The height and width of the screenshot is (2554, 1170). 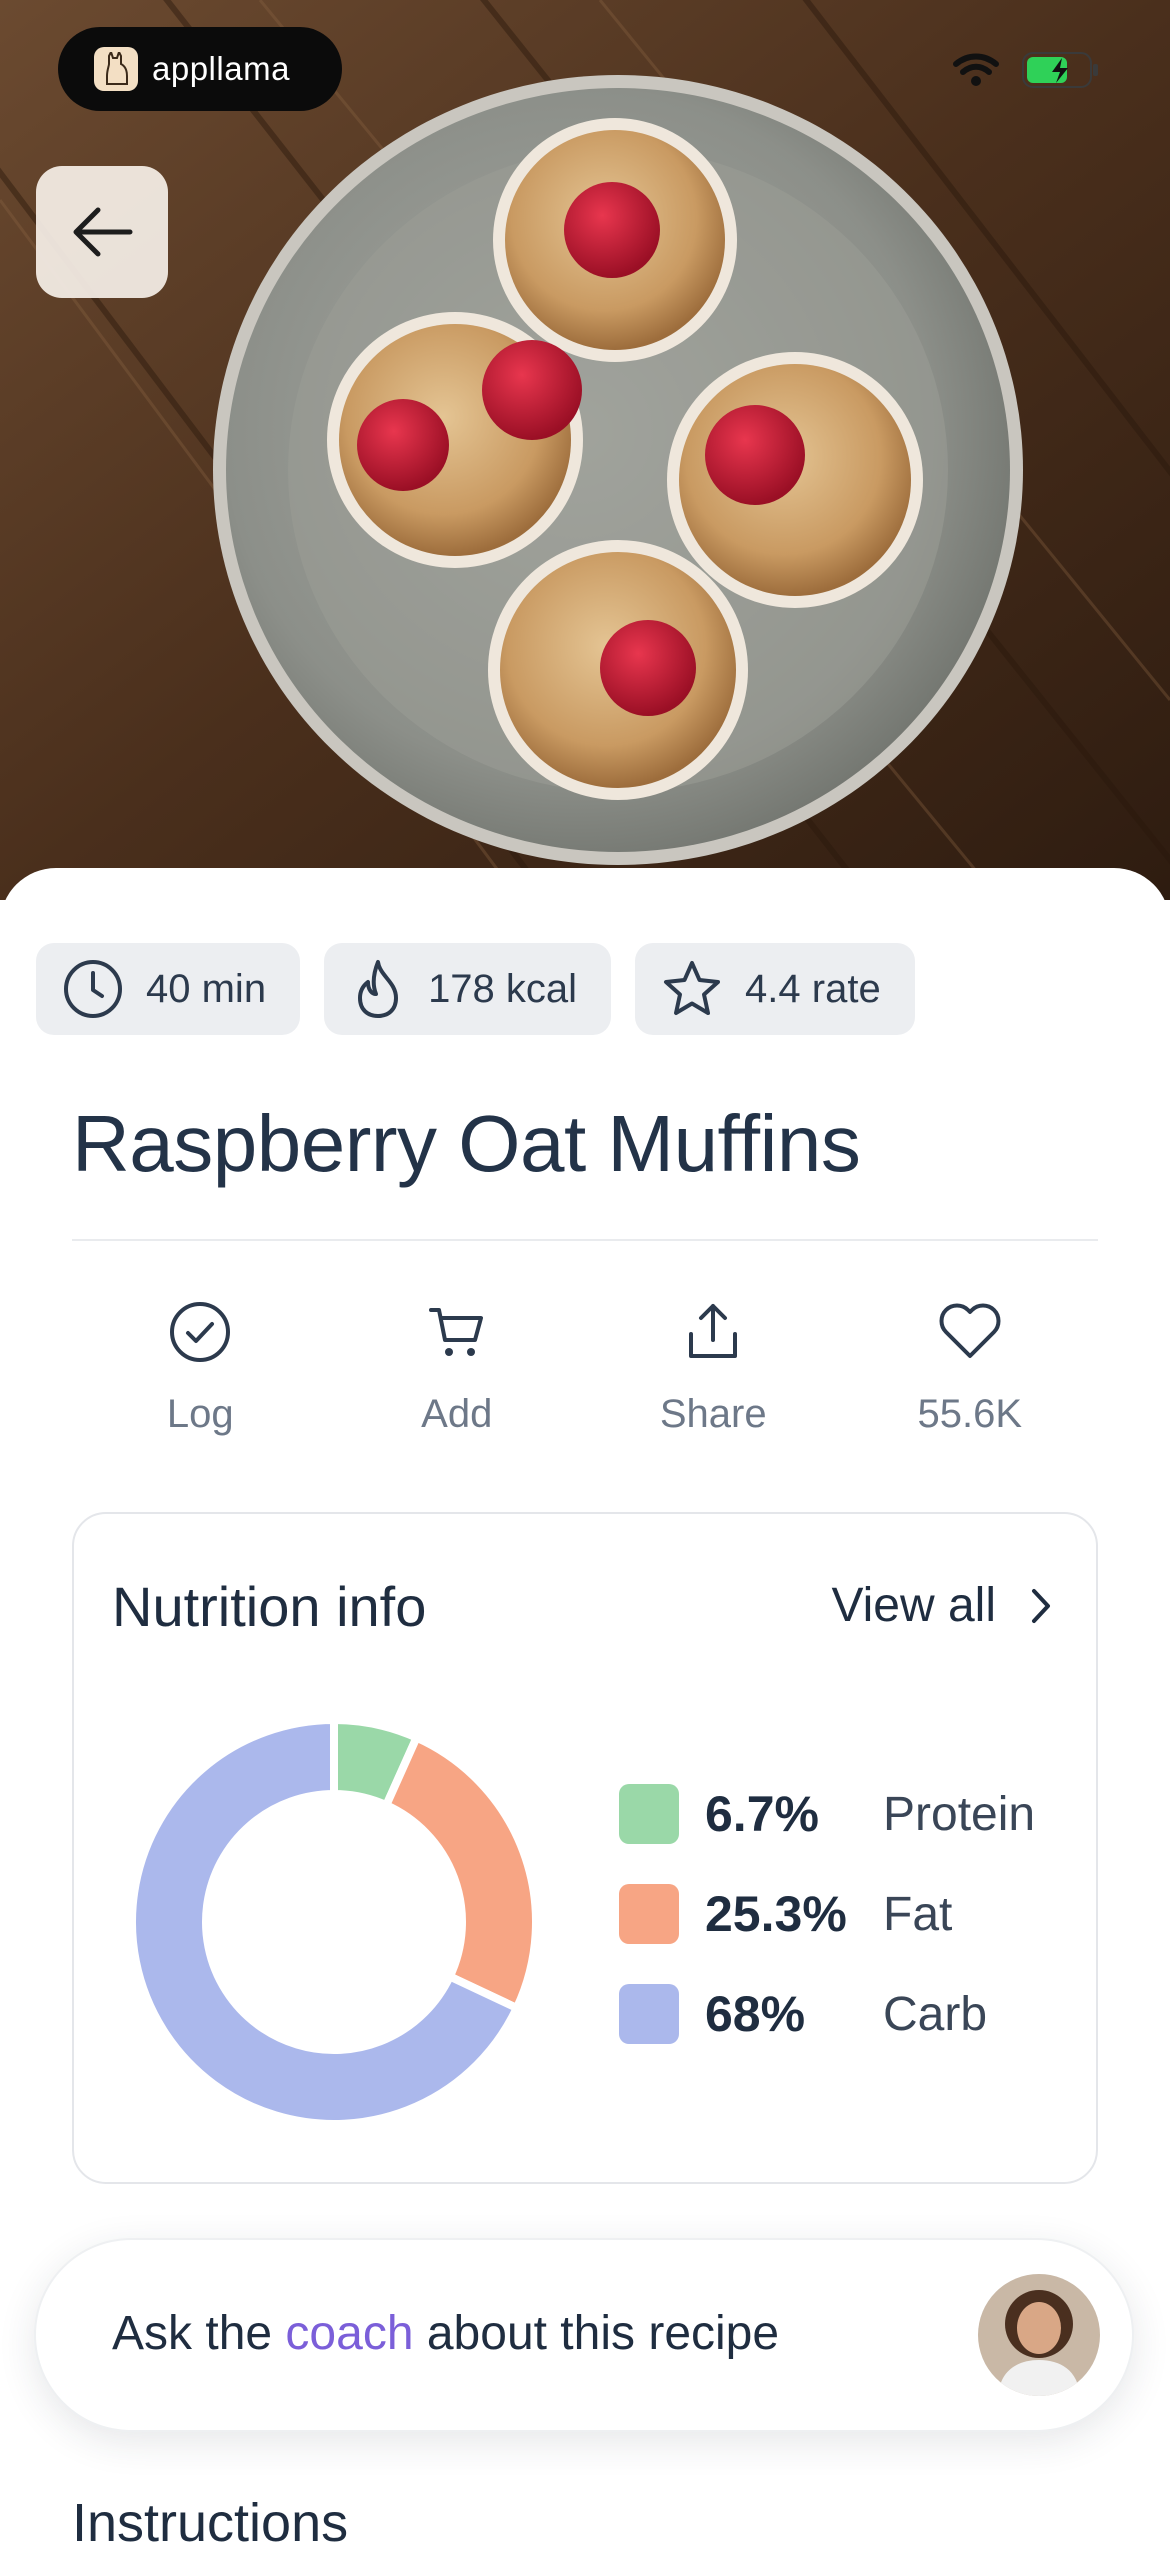 What do you see at coordinates (503, 988) in the screenshot?
I see `calories-label: 178 kcal` at bounding box center [503, 988].